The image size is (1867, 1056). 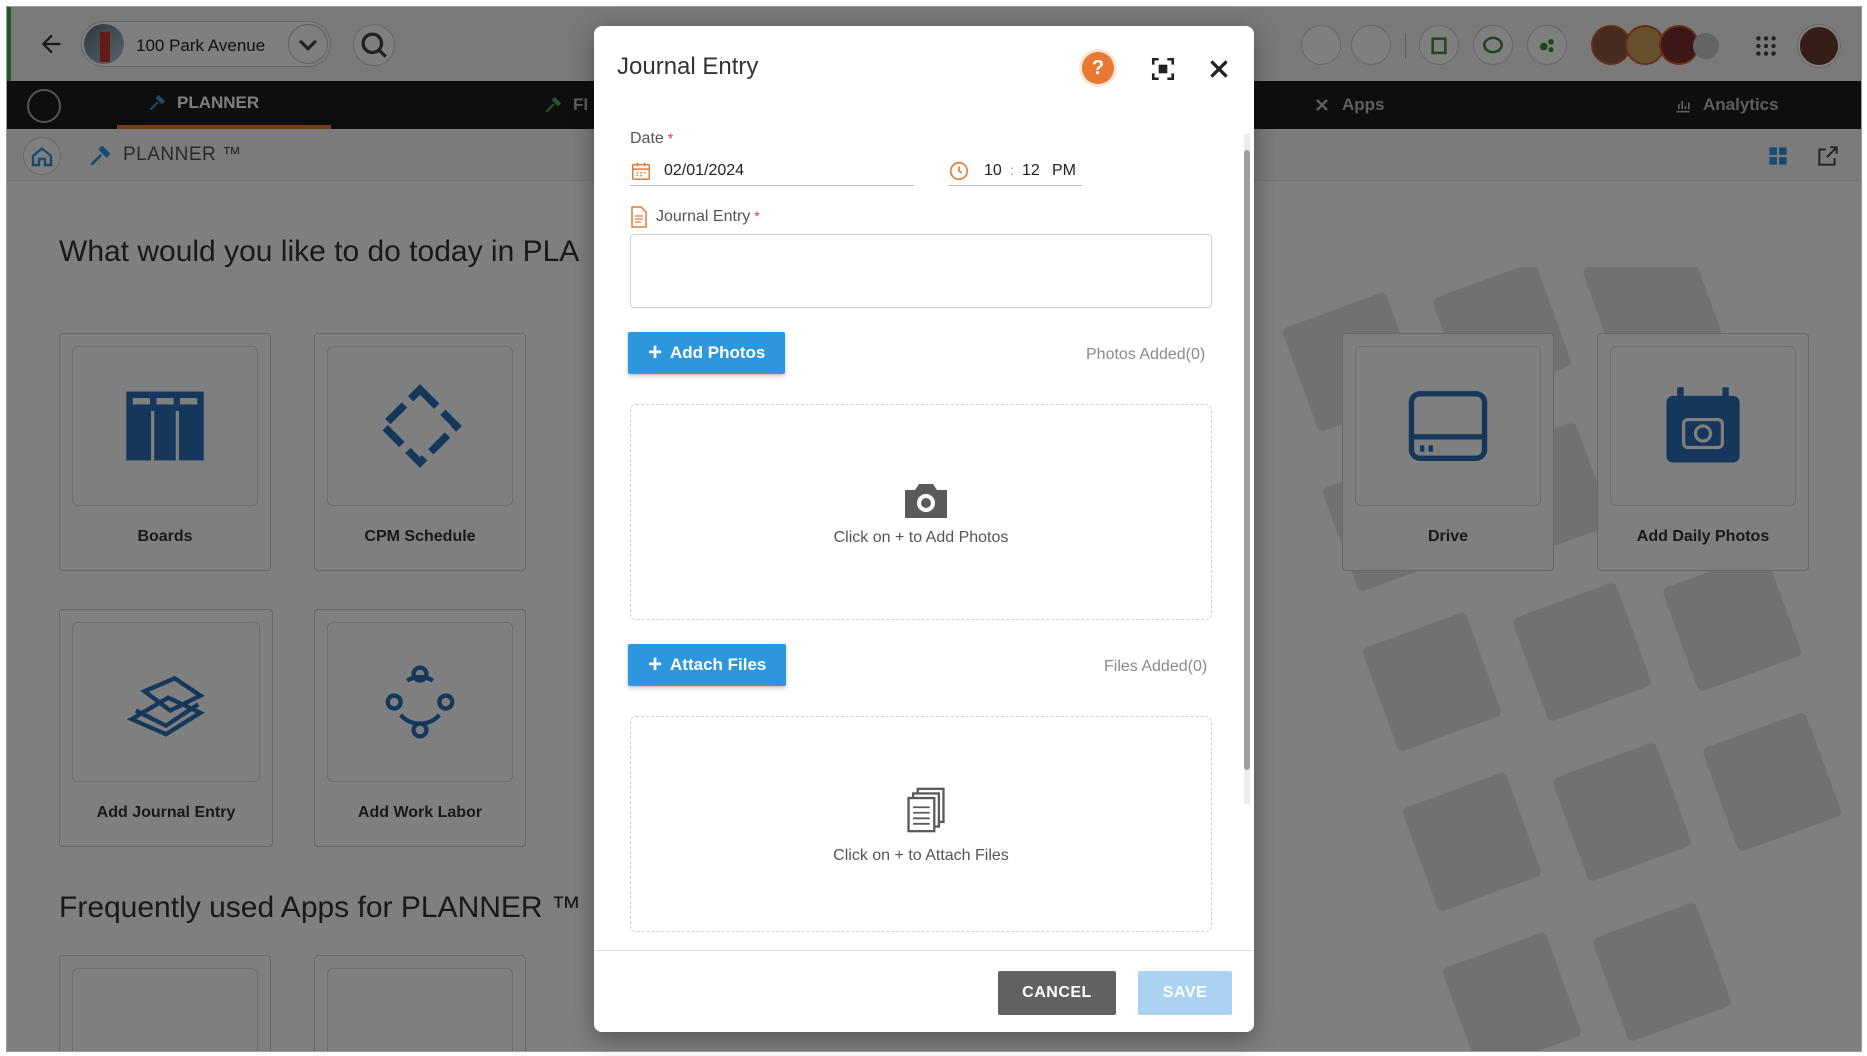 What do you see at coordinates (1219, 69) in the screenshot?
I see `close-icon` at bounding box center [1219, 69].